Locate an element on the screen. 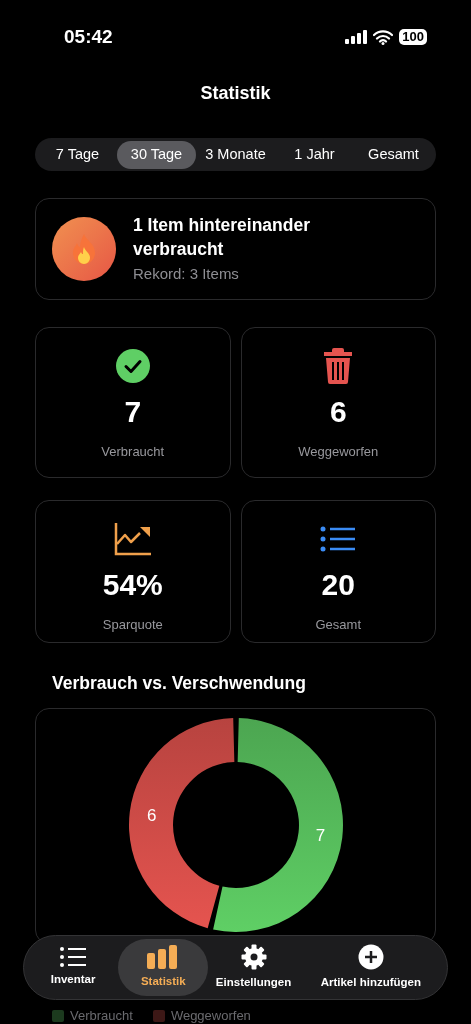 Image resolution: width=471 pixels, height=1024 pixels. stat-label: Verbraucht is located at coordinates (133, 452).